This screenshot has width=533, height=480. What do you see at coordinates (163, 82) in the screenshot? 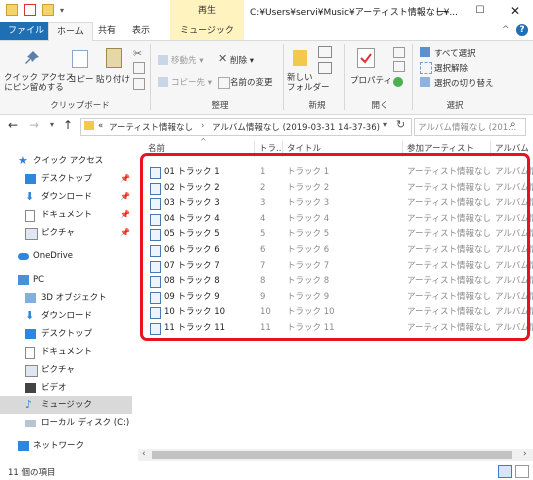
I see `copy-to-icon` at bounding box center [163, 82].